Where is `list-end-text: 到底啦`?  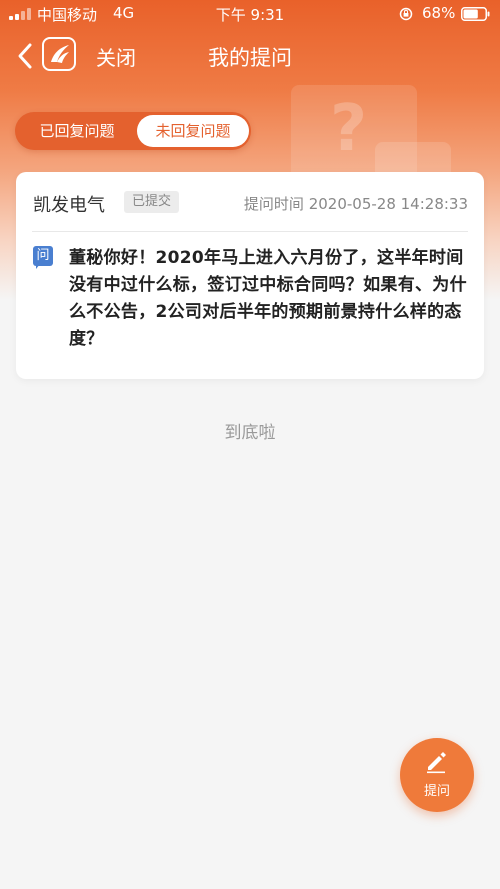 list-end-text: 到底啦 is located at coordinates (250, 433).